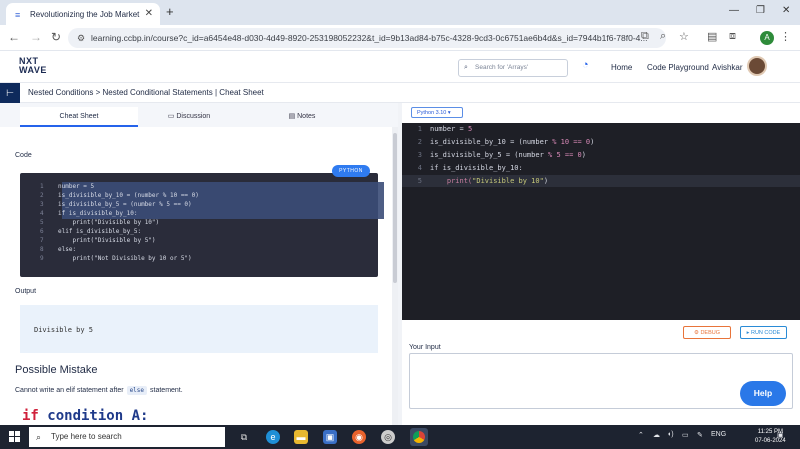 This screenshot has height=449, width=800. What do you see at coordinates (395, 208) in the screenshot?
I see `left-scroll-thumb` at bounding box center [395, 208].